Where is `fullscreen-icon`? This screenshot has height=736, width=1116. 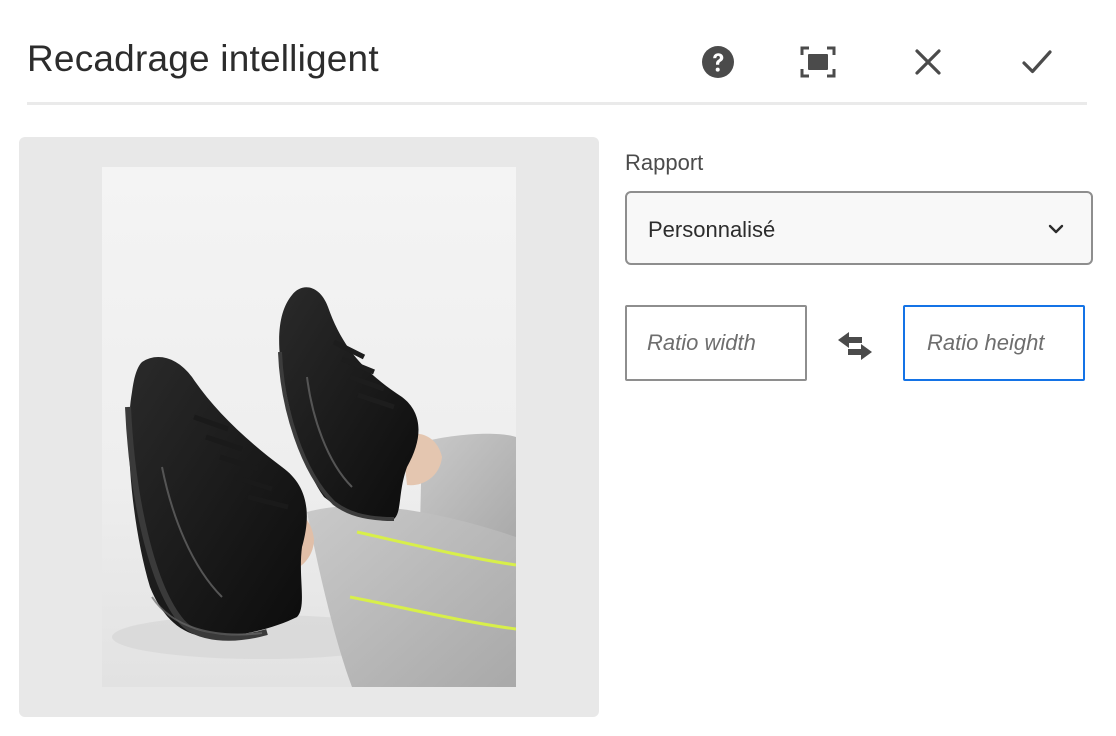 fullscreen-icon is located at coordinates (818, 62).